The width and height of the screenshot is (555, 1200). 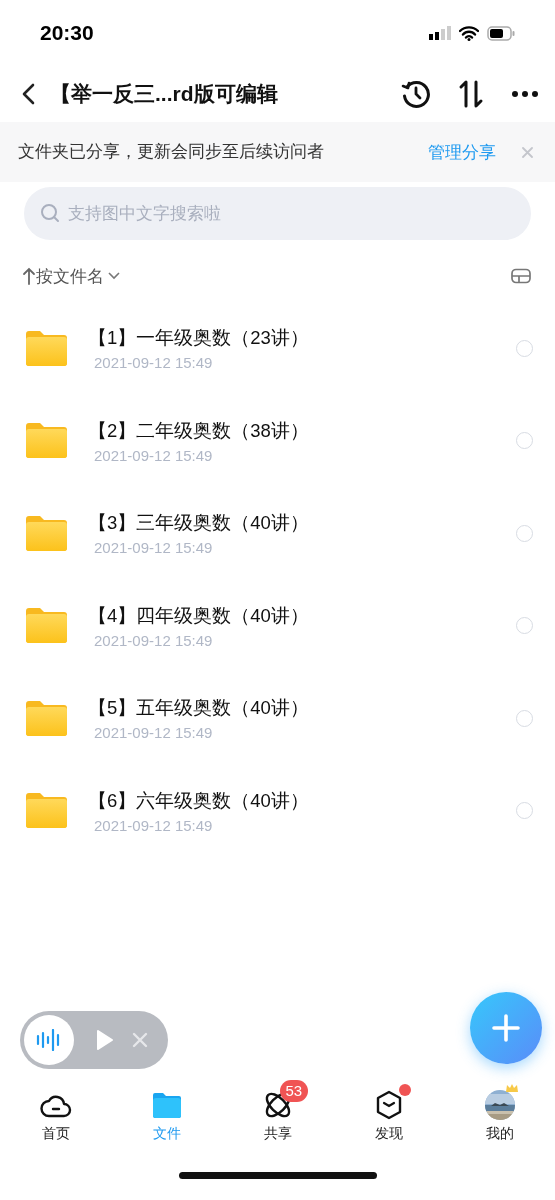 What do you see at coordinates (521, 276) in the screenshot?
I see `view-toggle-icon` at bounding box center [521, 276].